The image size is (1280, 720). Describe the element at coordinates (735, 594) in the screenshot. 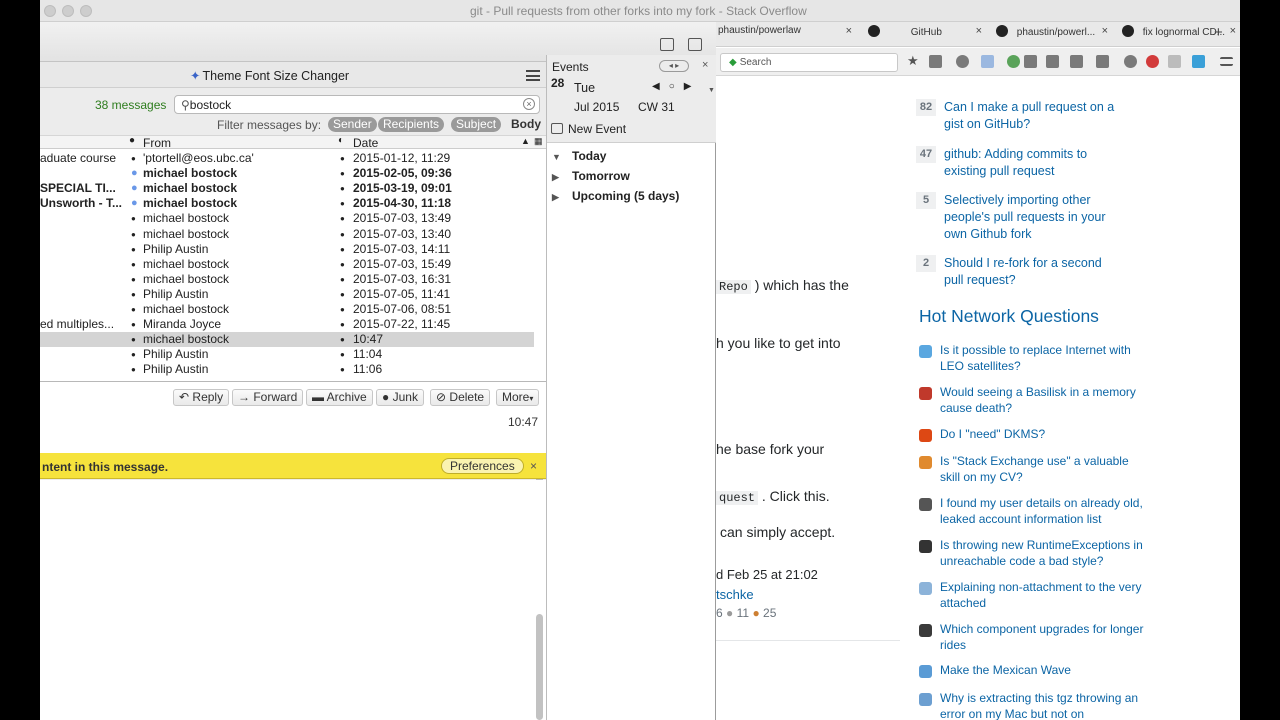

I see `user-link: tschke` at that location.